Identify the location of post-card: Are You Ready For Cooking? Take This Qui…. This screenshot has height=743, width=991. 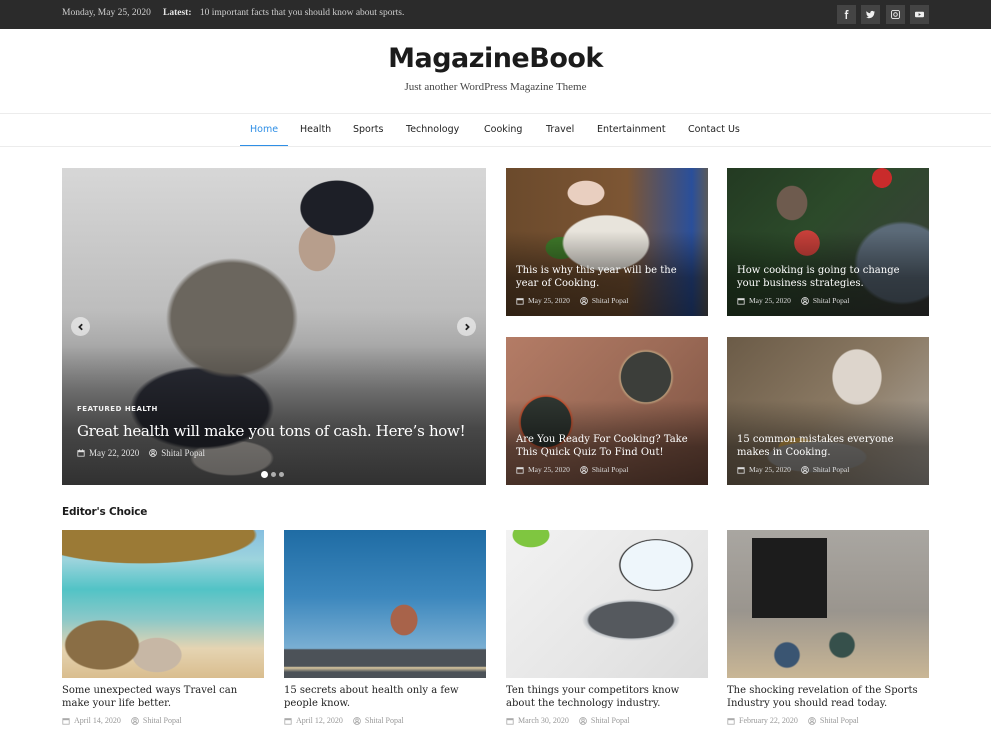
(607, 411).